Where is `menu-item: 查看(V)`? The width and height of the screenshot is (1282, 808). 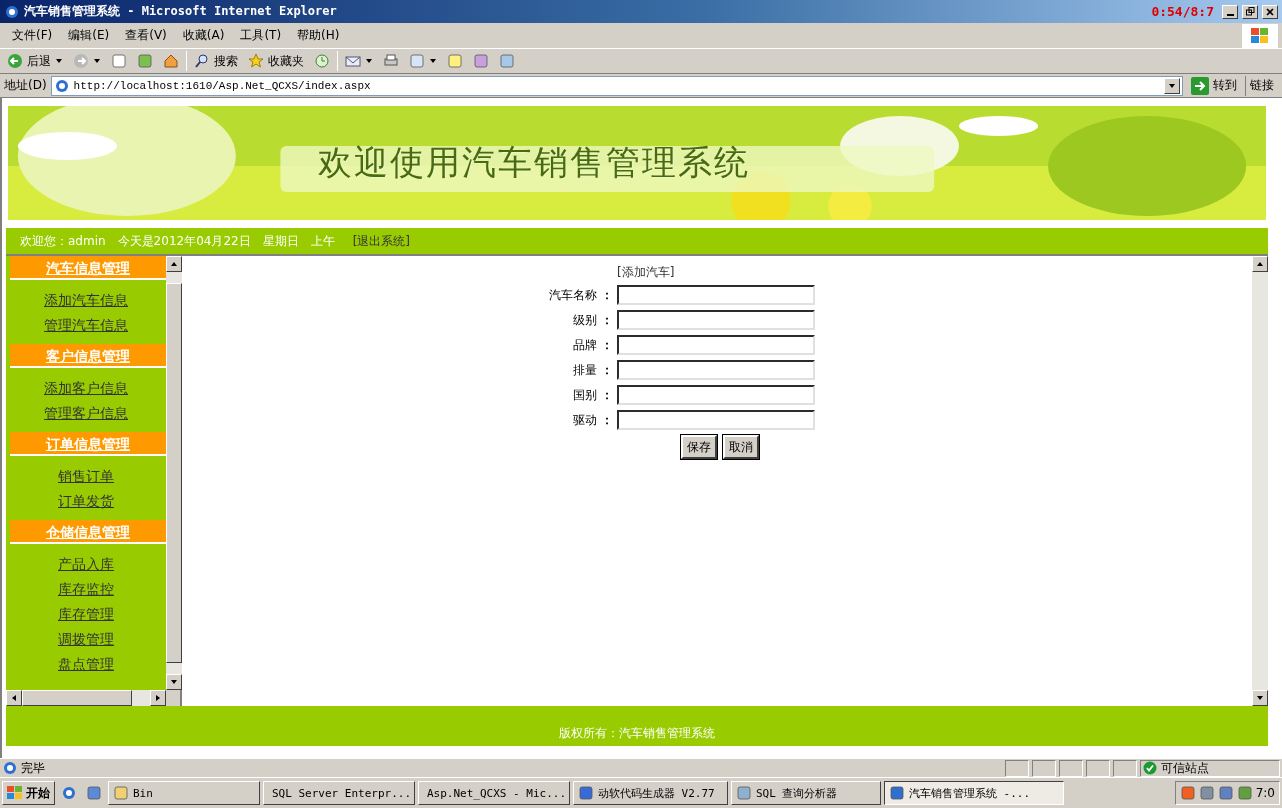 menu-item: 查看(V) is located at coordinates (146, 35).